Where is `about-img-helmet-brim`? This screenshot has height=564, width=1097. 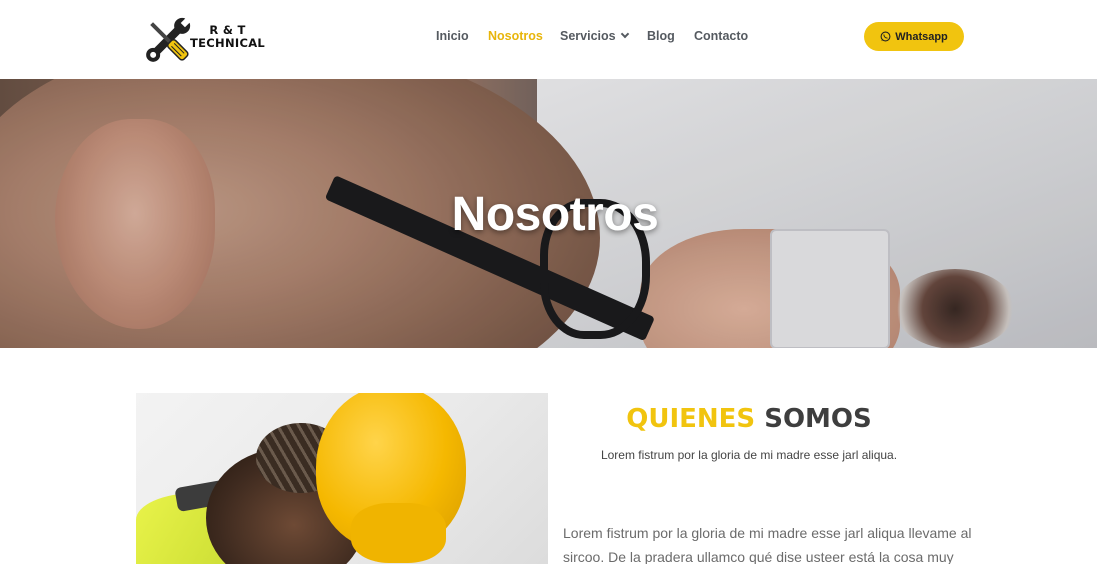 about-img-helmet-brim is located at coordinates (398, 533).